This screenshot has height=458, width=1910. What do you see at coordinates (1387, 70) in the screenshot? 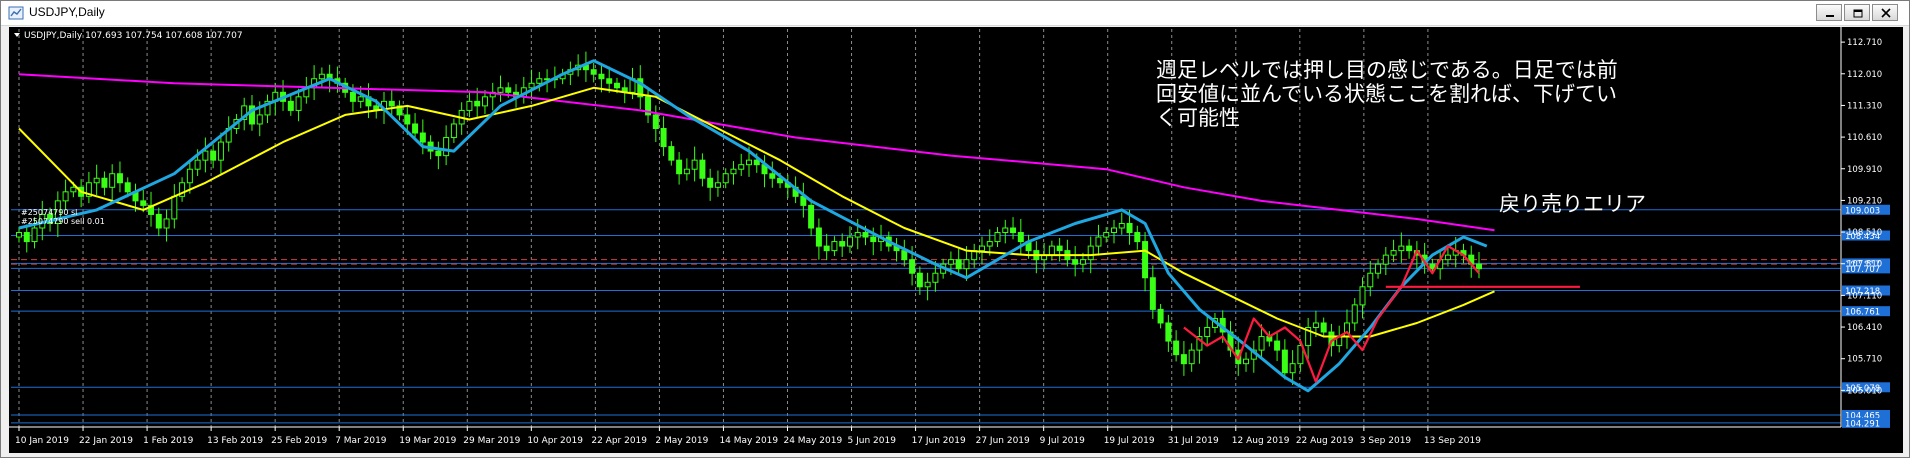
I see `annotation-line-1: 週足レベルでは押し目の感じである。日足では前` at bounding box center [1387, 70].